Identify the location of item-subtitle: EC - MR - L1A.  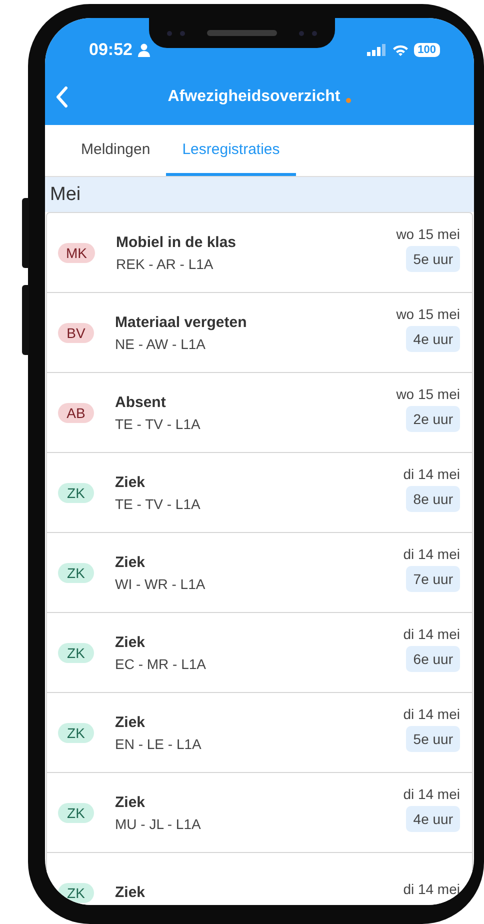
(161, 664).